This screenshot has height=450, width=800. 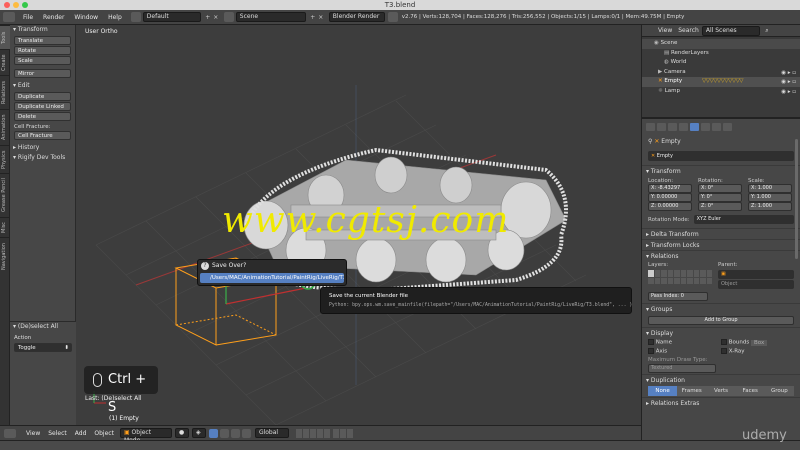 I want to click on search-icon: ⌕, so click(x=767, y=31).